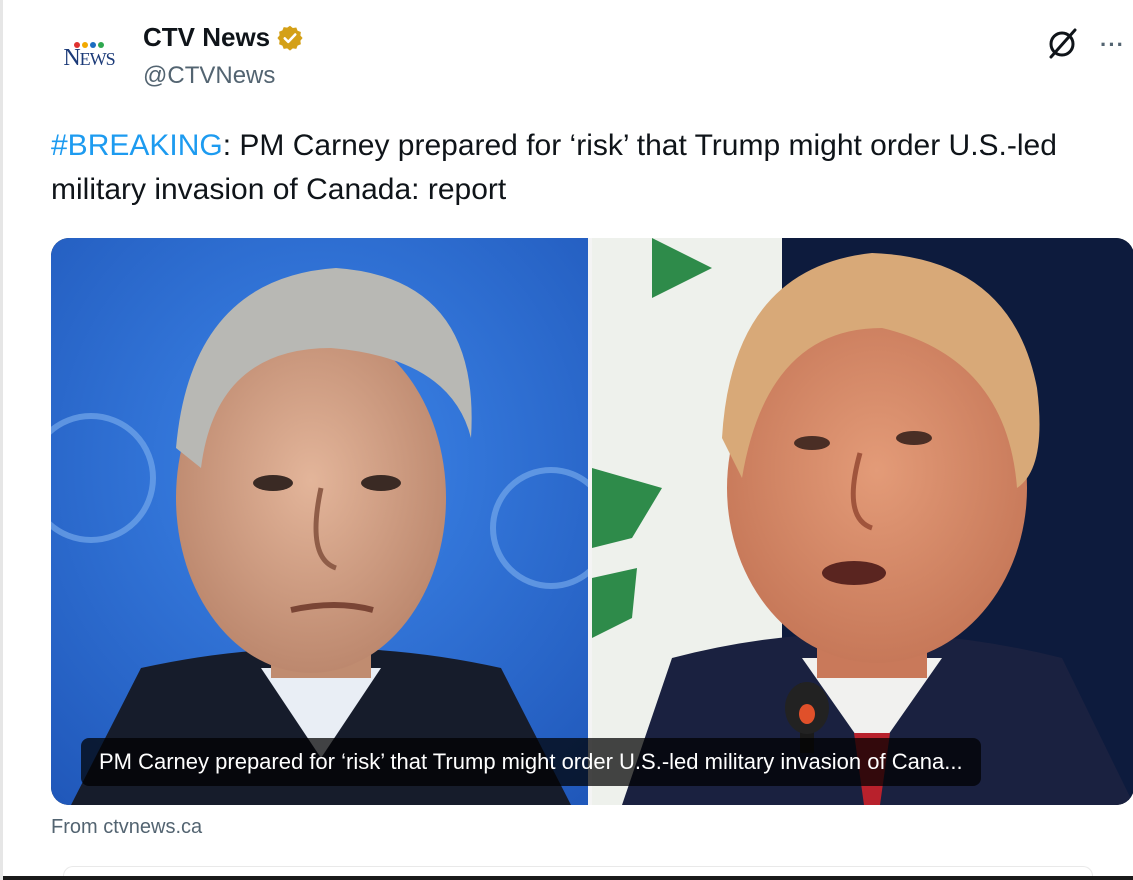 The image size is (1133, 880). Describe the element at coordinates (578, 871) in the screenshot. I see `next-card-edge` at that location.